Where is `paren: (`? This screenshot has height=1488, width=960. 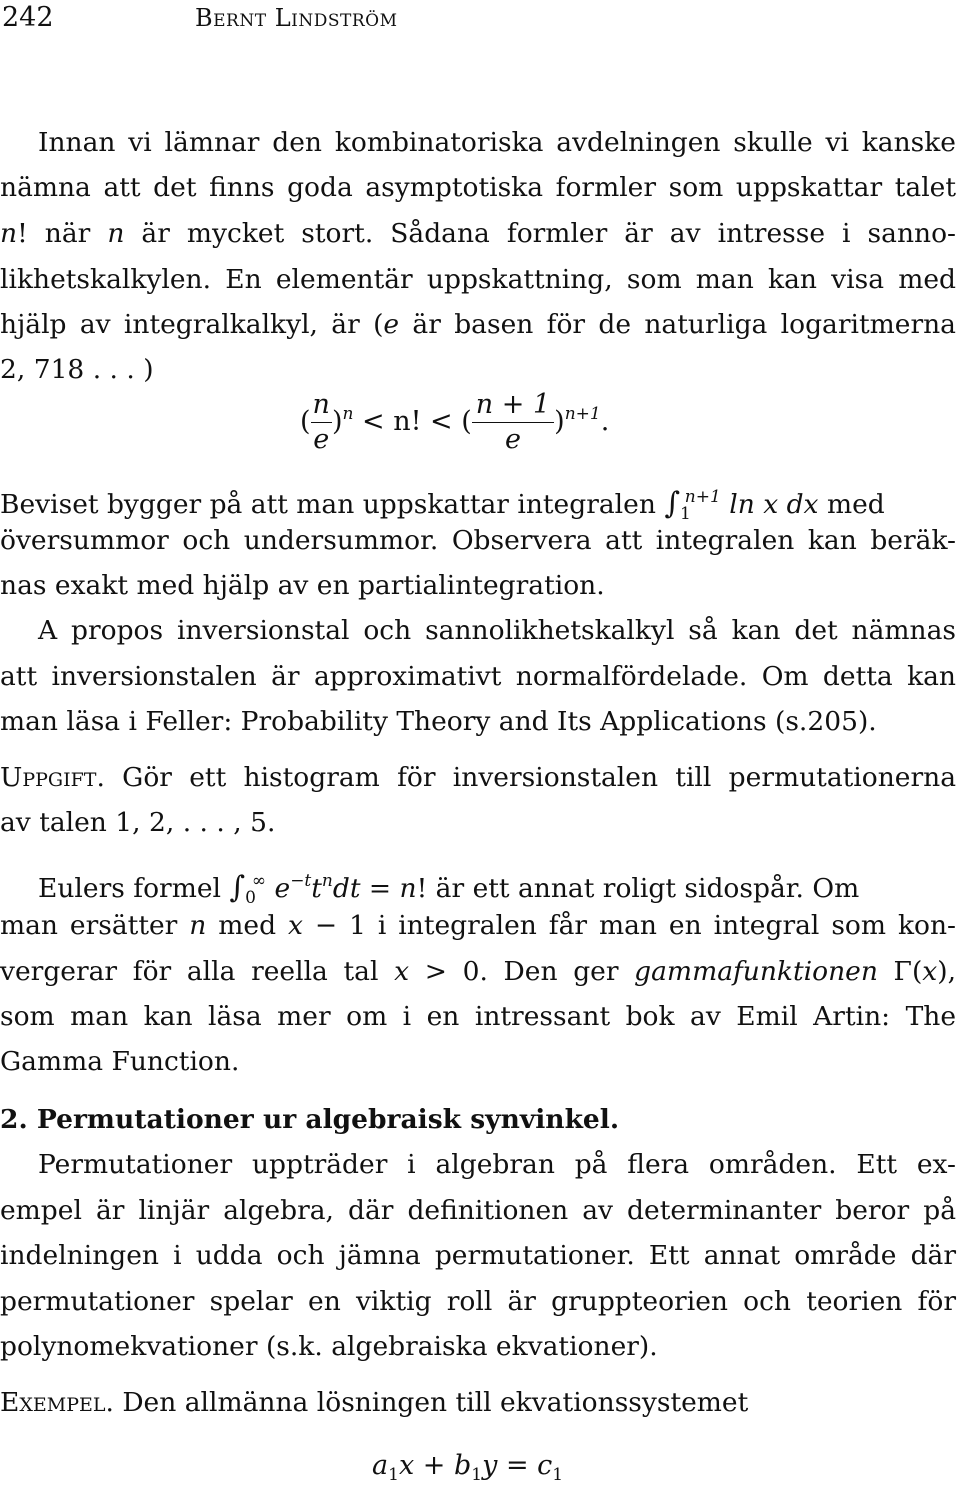 paren: ( is located at coordinates (305, 421).